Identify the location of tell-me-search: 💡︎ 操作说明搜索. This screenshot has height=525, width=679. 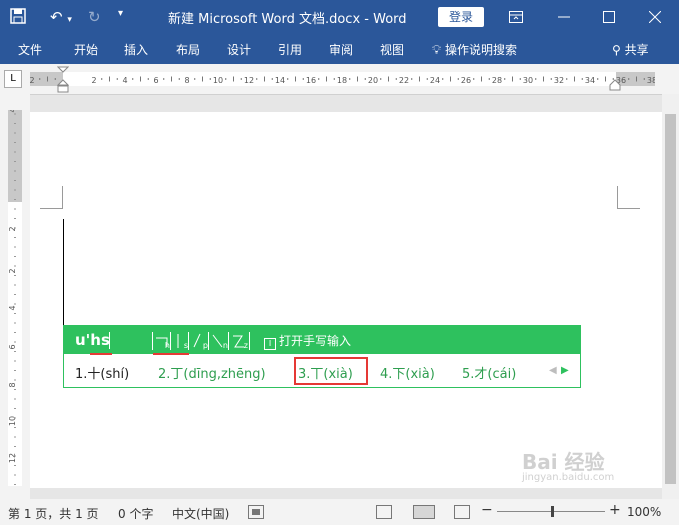
(474, 49).